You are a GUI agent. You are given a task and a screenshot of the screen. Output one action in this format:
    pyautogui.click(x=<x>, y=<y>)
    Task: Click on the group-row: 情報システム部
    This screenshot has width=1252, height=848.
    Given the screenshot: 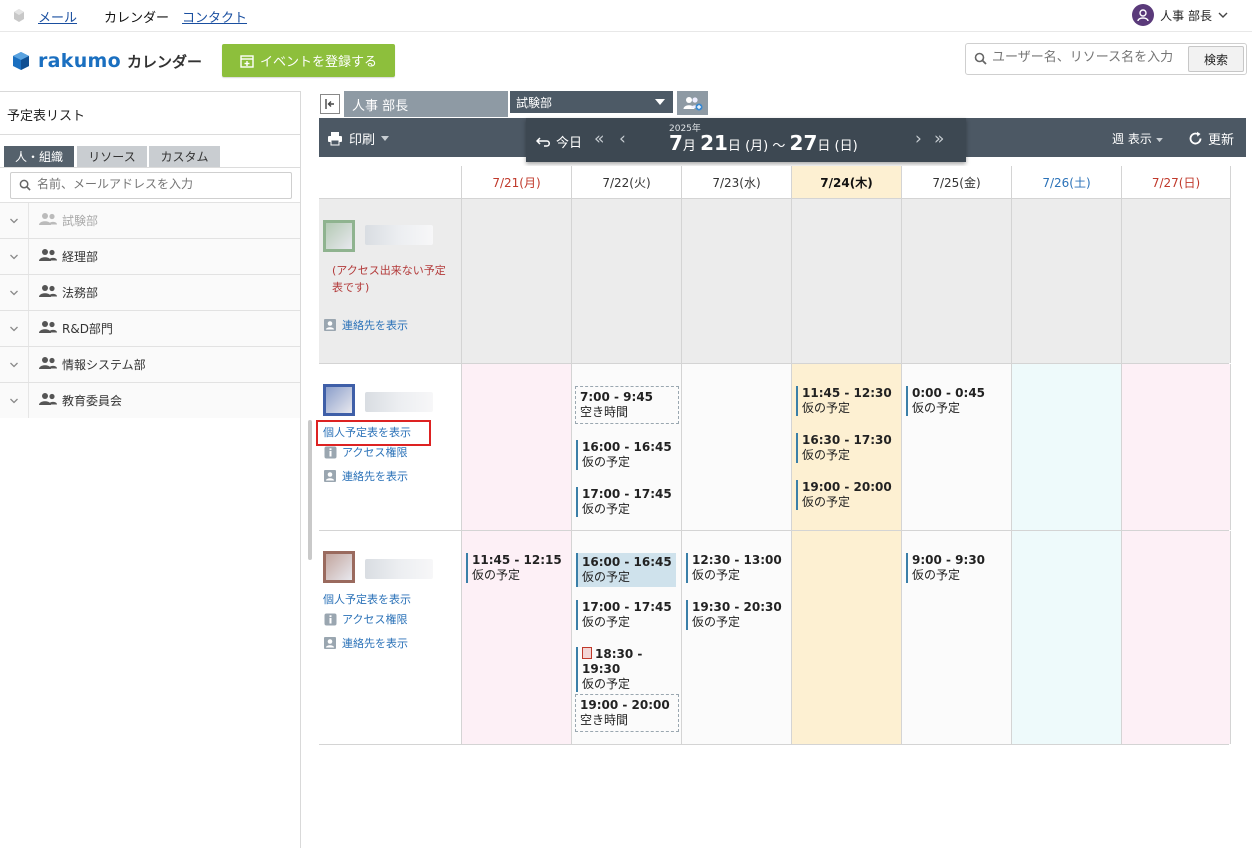 What is the action you would take?
    pyautogui.click(x=150, y=364)
    